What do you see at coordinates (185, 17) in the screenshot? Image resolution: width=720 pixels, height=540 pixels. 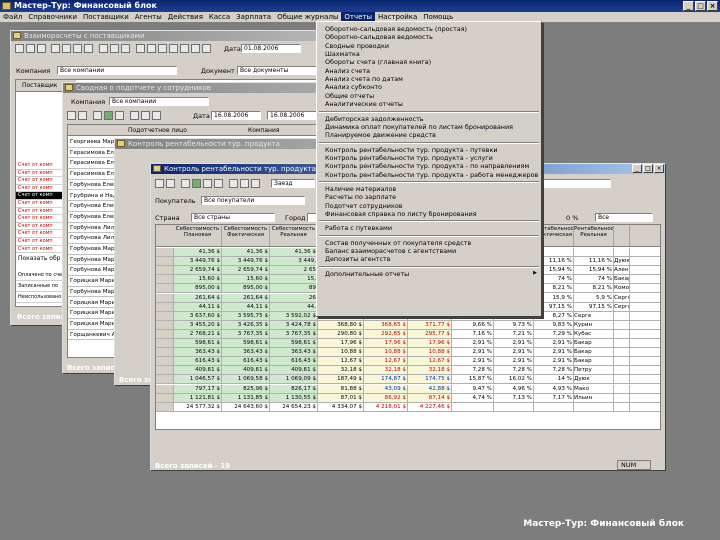 I see `menu-item: Действия` at bounding box center [185, 17].